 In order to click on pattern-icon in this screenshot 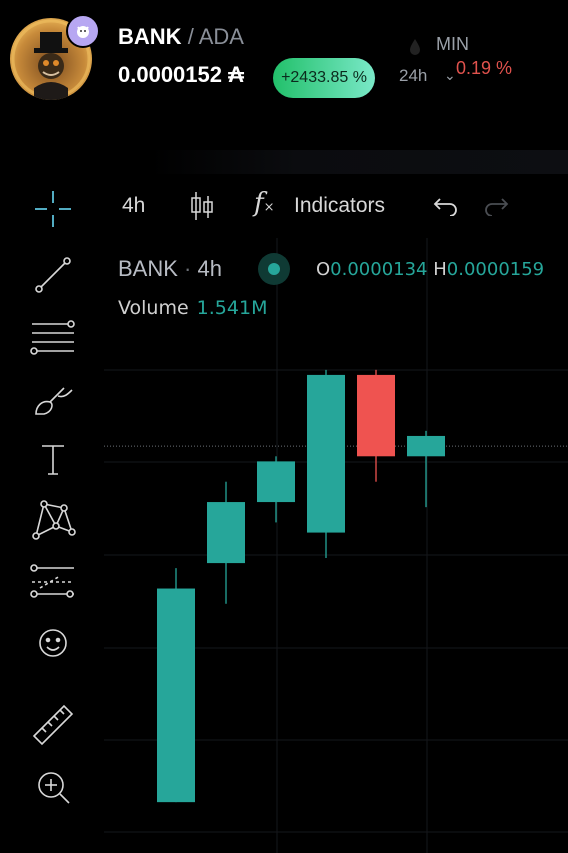, I will do `click(53, 519)`.